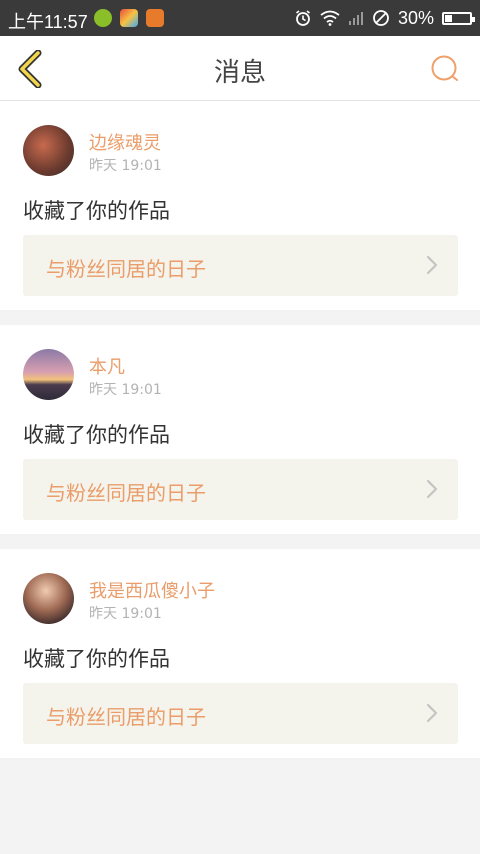 This screenshot has height=854, width=480. What do you see at coordinates (240, 18) in the screenshot?
I see `status-bar: 上午11:57 30%` at bounding box center [240, 18].